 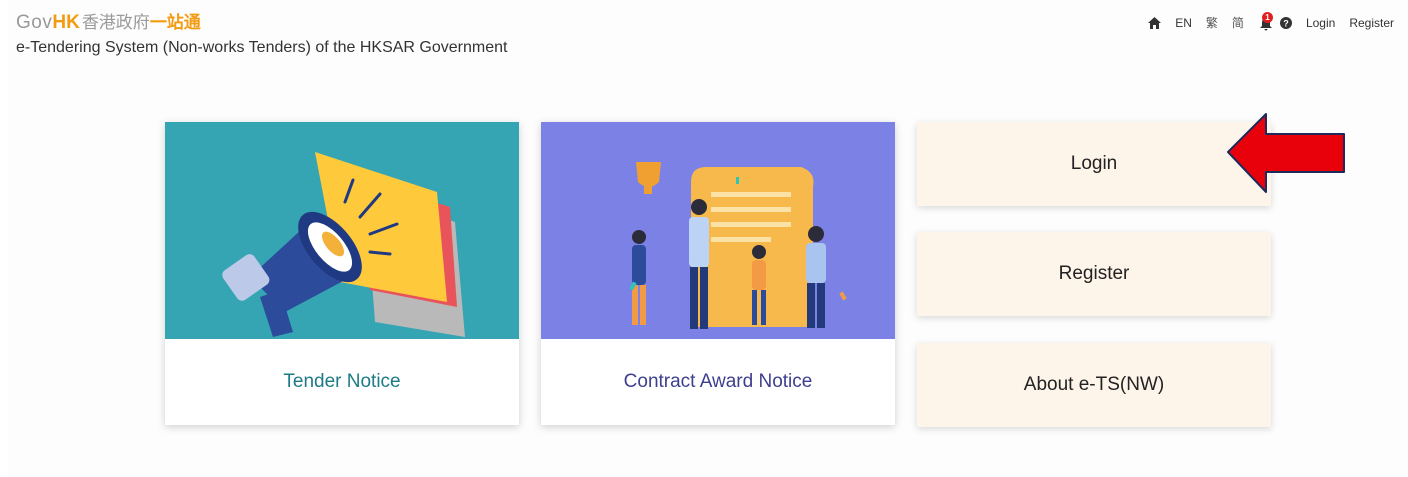 What do you see at coordinates (1212, 22) in the screenshot?
I see `lang-tc-link: 繁` at bounding box center [1212, 22].